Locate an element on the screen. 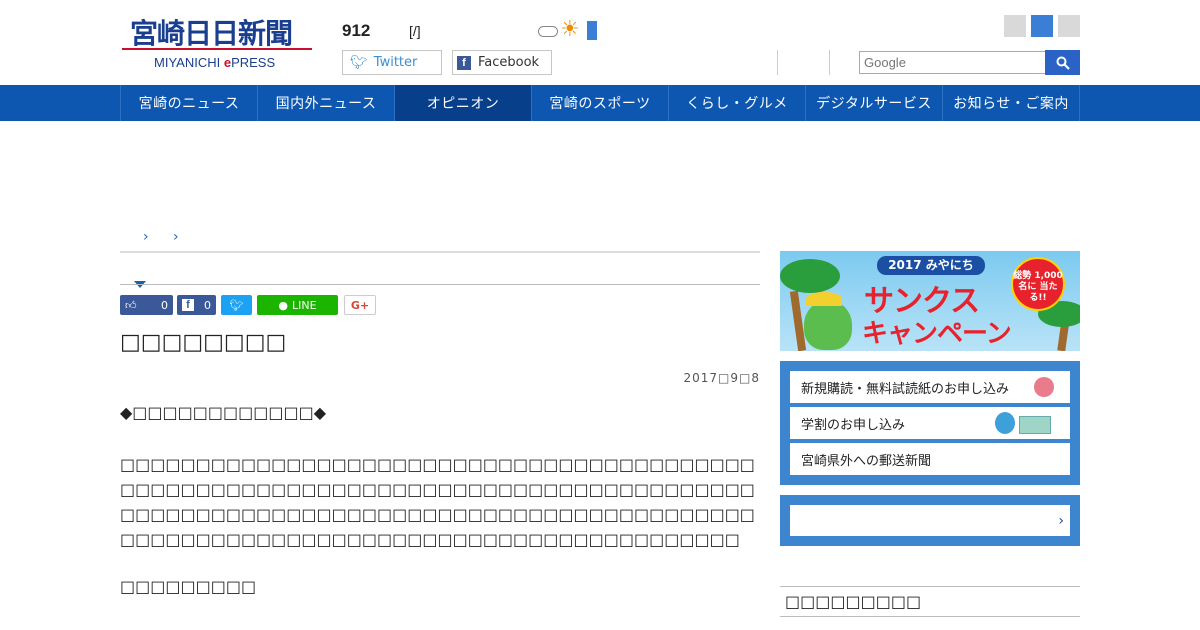 The height and width of the screenshot is (630, 1200). tweet-button: 🐦︎ is located at coordinates (236, 305).